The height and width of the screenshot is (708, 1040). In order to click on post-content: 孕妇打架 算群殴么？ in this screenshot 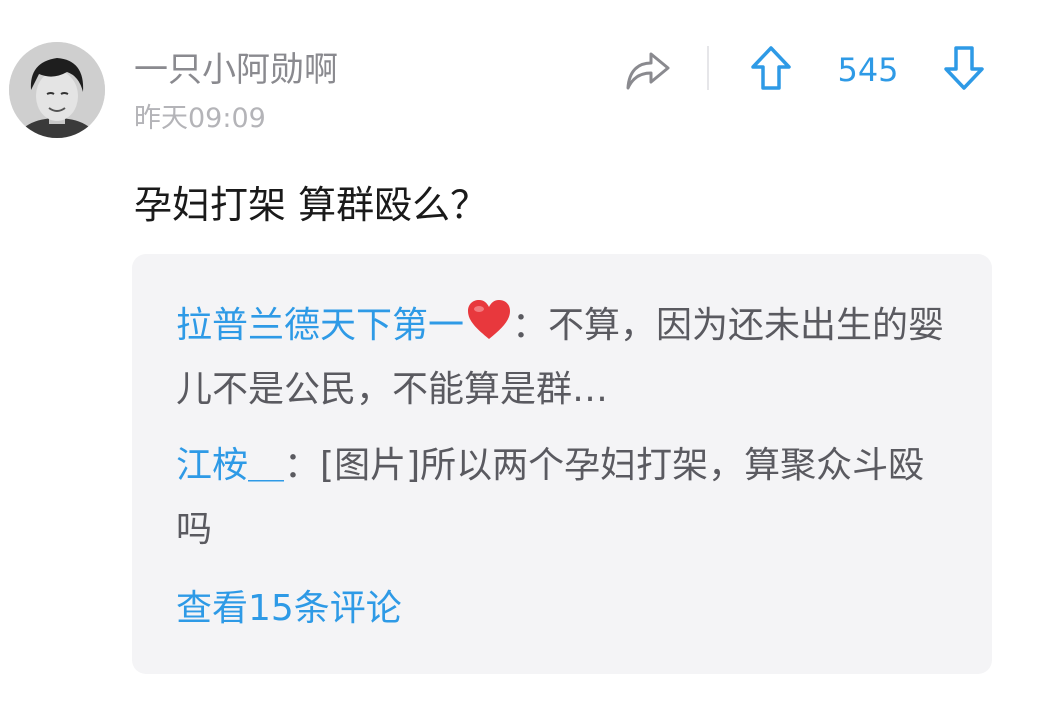, I will do `click(311, 205)`.